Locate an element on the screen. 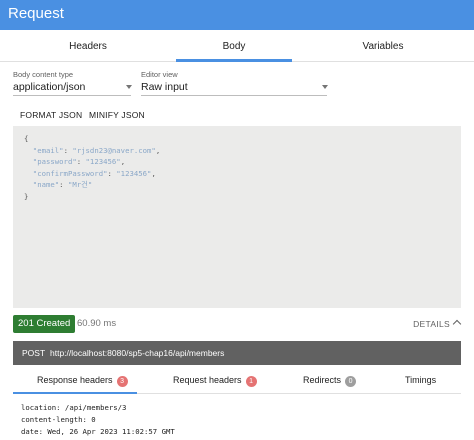 This screenshot has height=440, width=474. json-value: "rjsdn23@naver.com" is located at coordinates (114, 150).